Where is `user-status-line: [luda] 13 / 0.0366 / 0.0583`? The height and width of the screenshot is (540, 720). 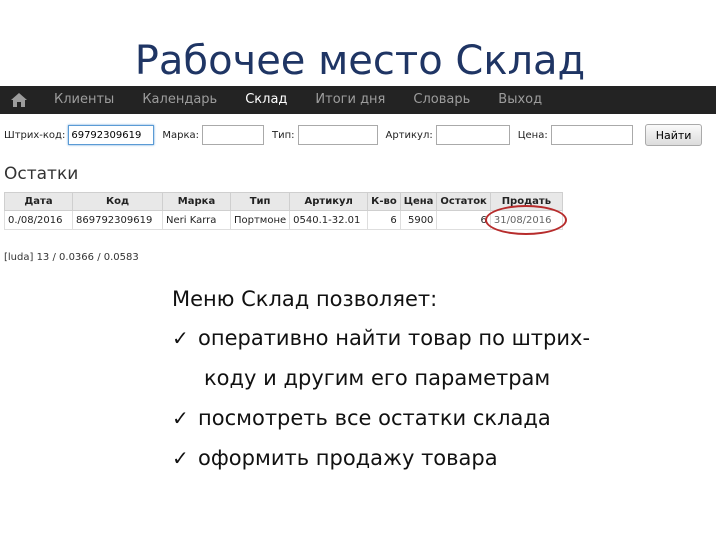
user-status-line: [luda] 13 / 0.0366 / 0.0583 is located at coordinates (71, 257).